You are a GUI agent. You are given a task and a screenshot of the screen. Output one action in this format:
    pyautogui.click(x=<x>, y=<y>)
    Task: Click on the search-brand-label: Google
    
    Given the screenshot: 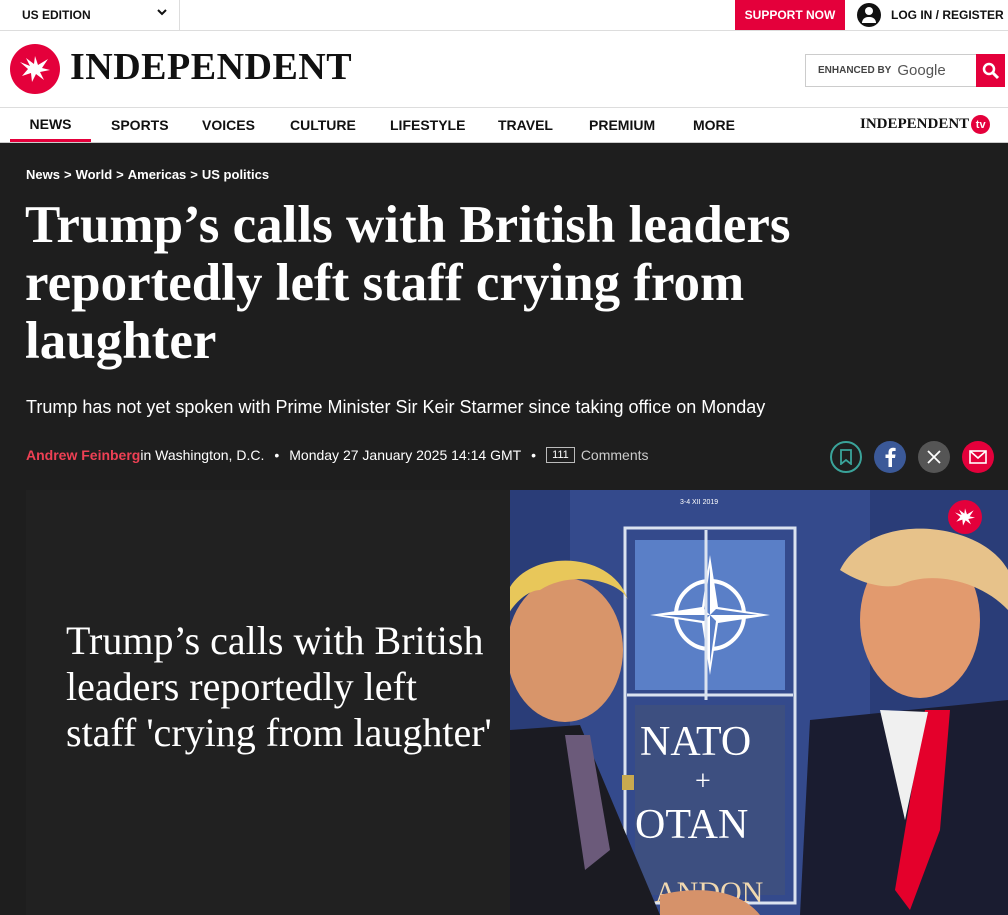 What is the action you would take?
    pyautogui.click(x=921, y=70)
    